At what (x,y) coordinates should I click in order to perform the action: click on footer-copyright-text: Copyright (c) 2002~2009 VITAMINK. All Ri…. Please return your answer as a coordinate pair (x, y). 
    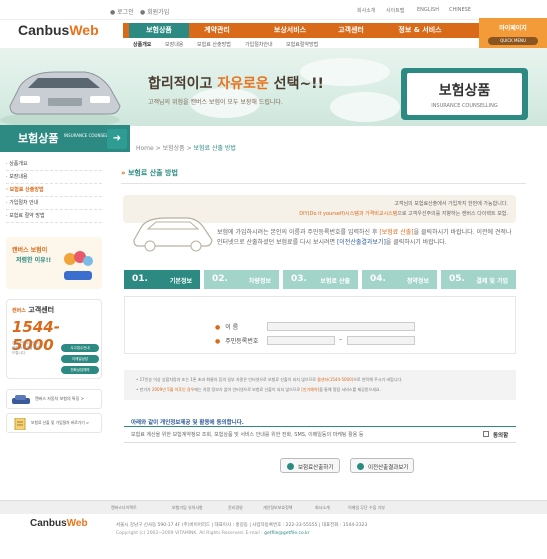
    Looking at the image, I should click on (190, 533).